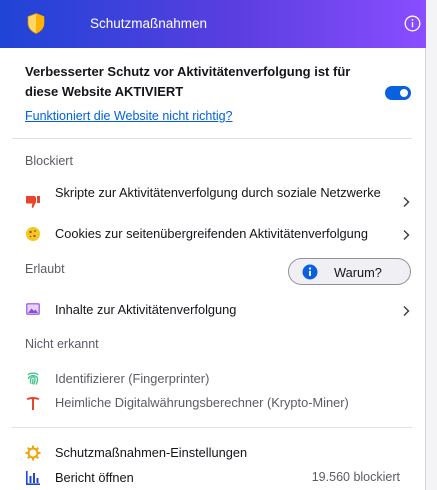 Image resolution: width=437 pixels, height=490 pixels. What do you see at coordinates (94, 477) in the screenshot?
I see `row-label: Bericht öffnen` at bounding box center [94, 477].